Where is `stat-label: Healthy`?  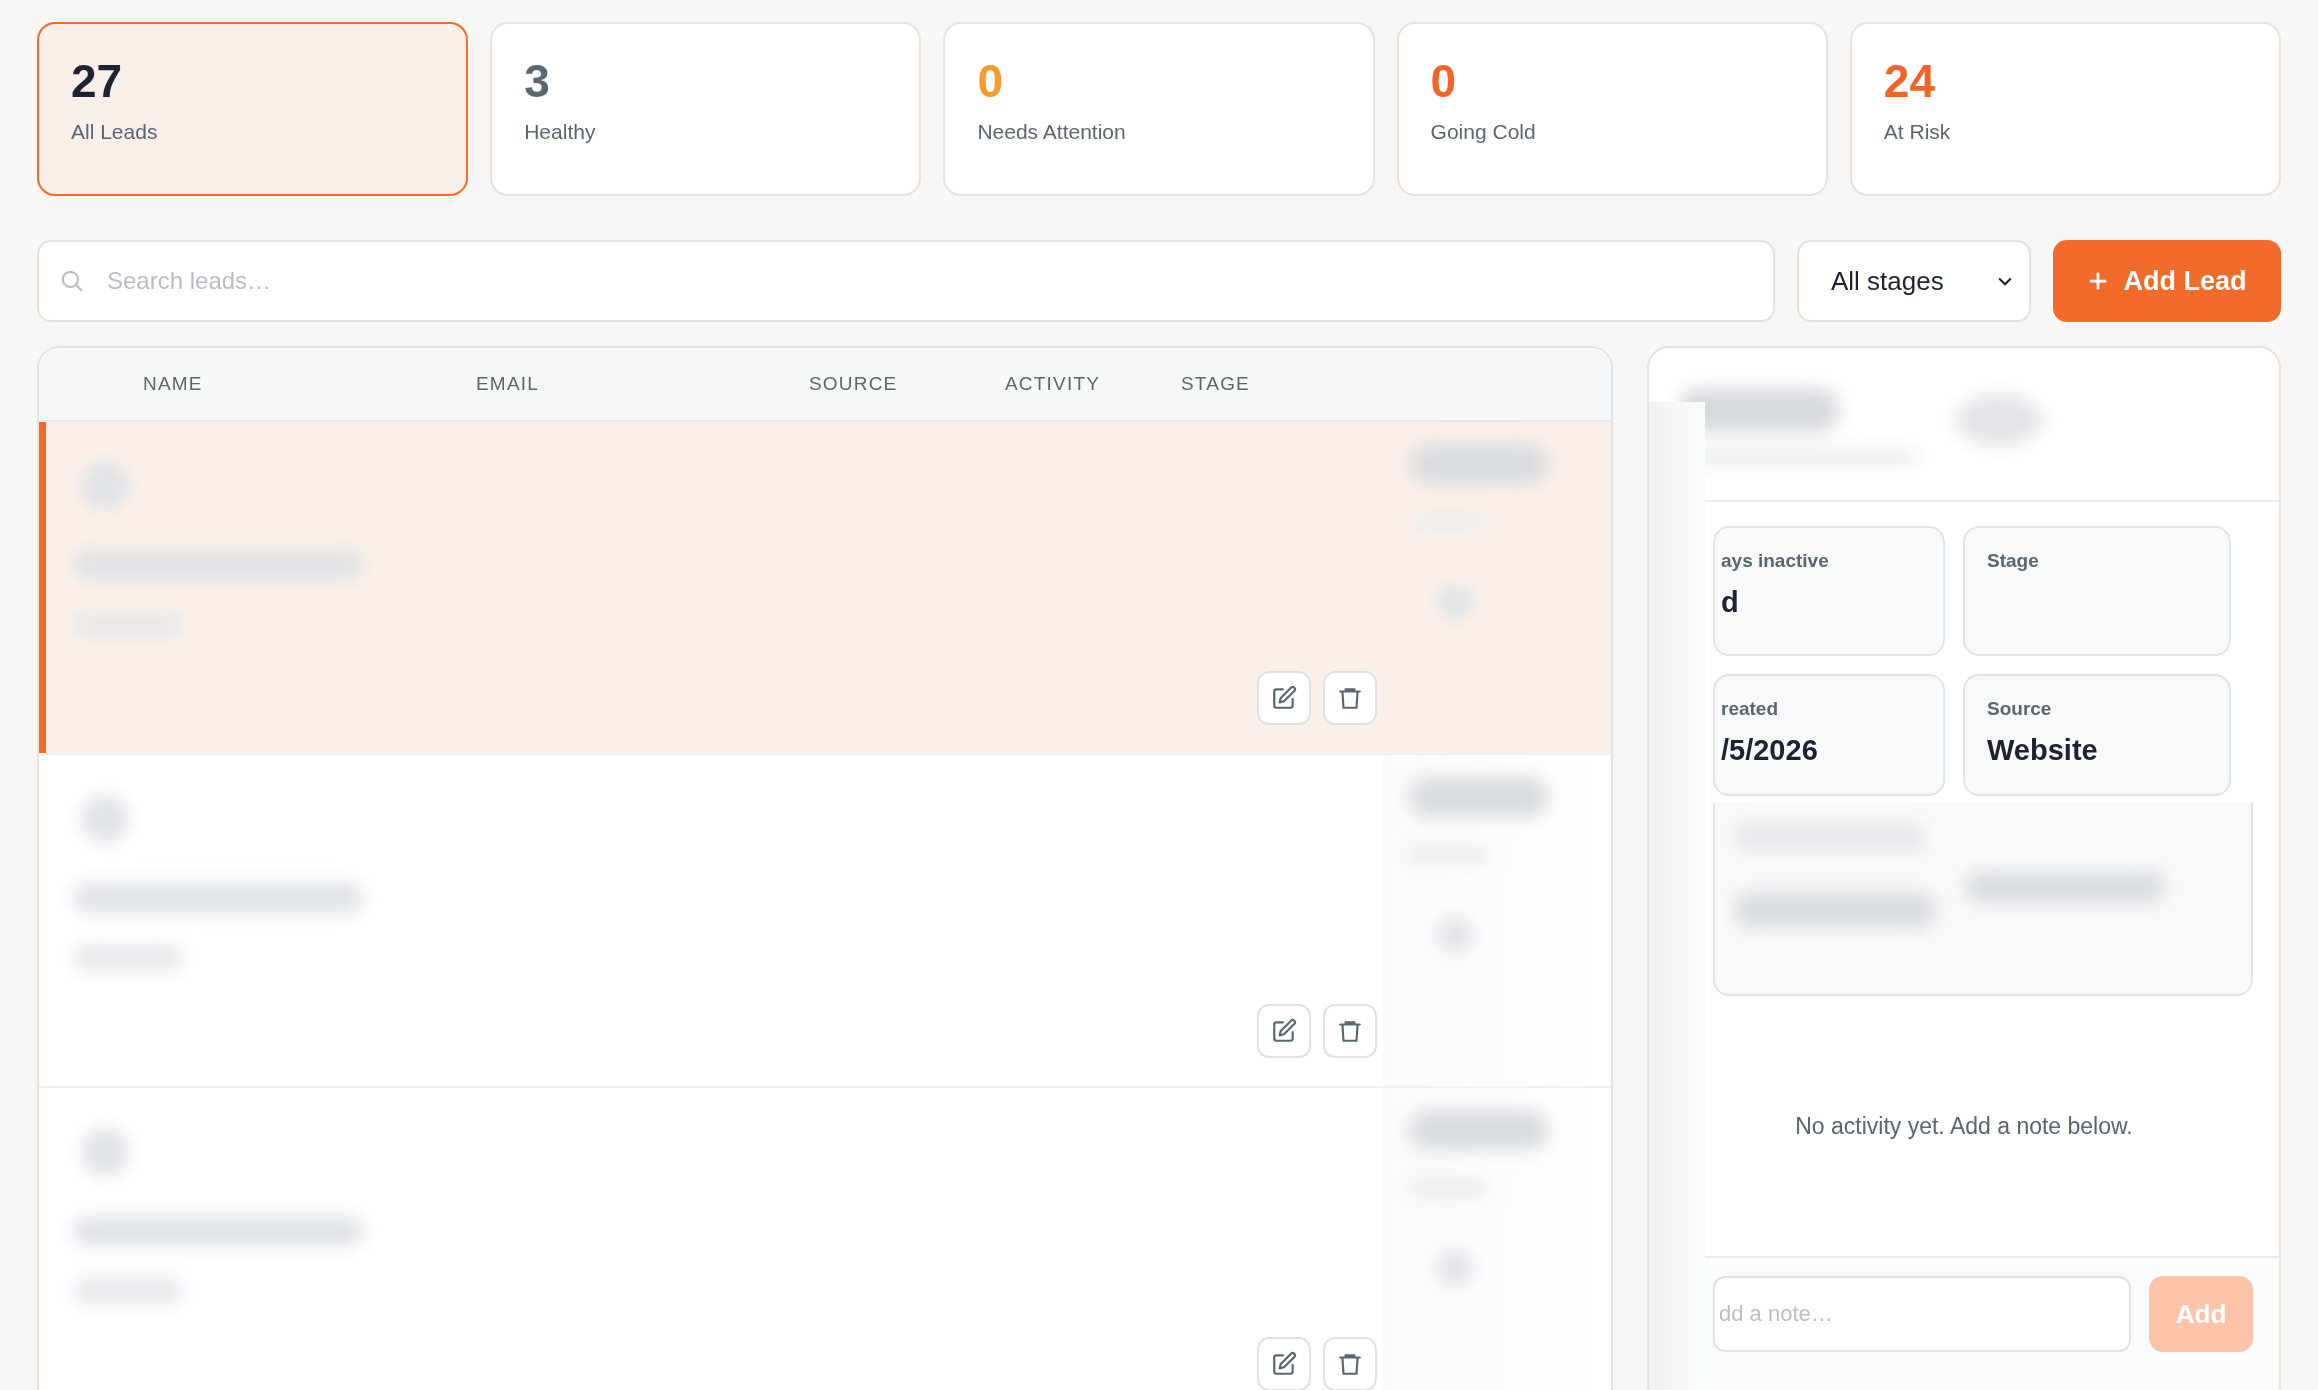 stat-label: Healthy is located at coordinates (560, 132).